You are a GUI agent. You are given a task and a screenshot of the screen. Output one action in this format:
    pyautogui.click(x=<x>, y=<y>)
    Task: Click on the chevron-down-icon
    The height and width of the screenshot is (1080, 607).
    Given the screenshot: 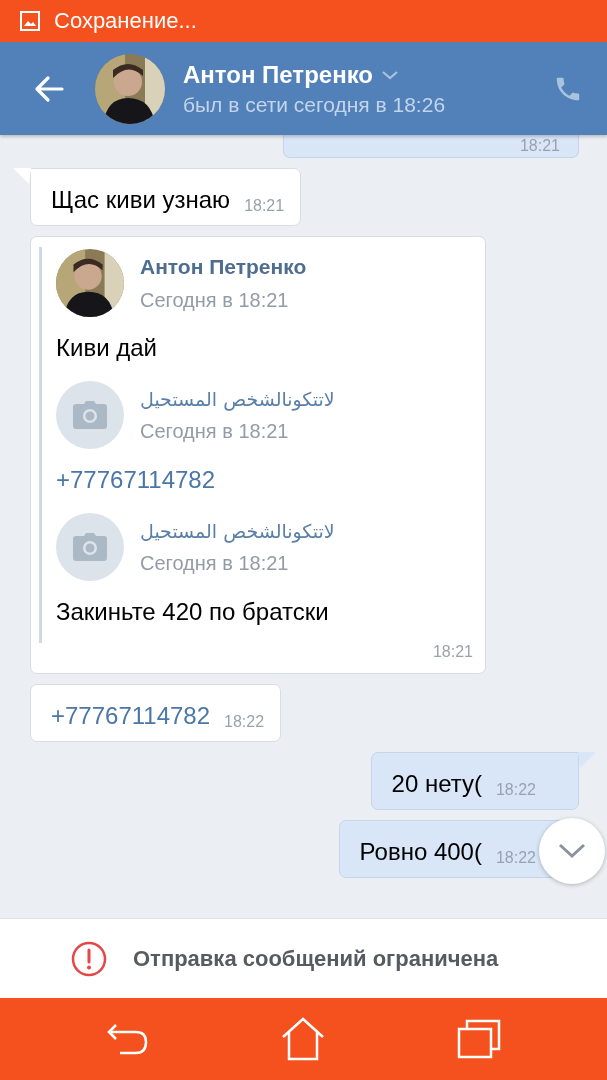 What is the action you would take?
    pyautogui.click(x=572, y=851)
    